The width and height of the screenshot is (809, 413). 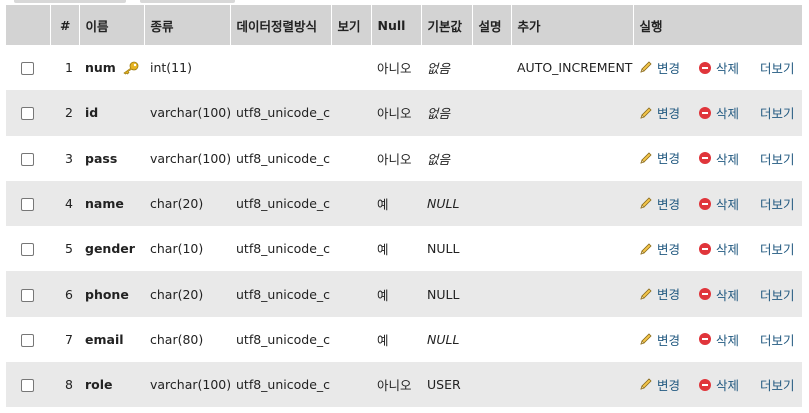 I want to click on header-name: 이름, so click(x=112, y=25).